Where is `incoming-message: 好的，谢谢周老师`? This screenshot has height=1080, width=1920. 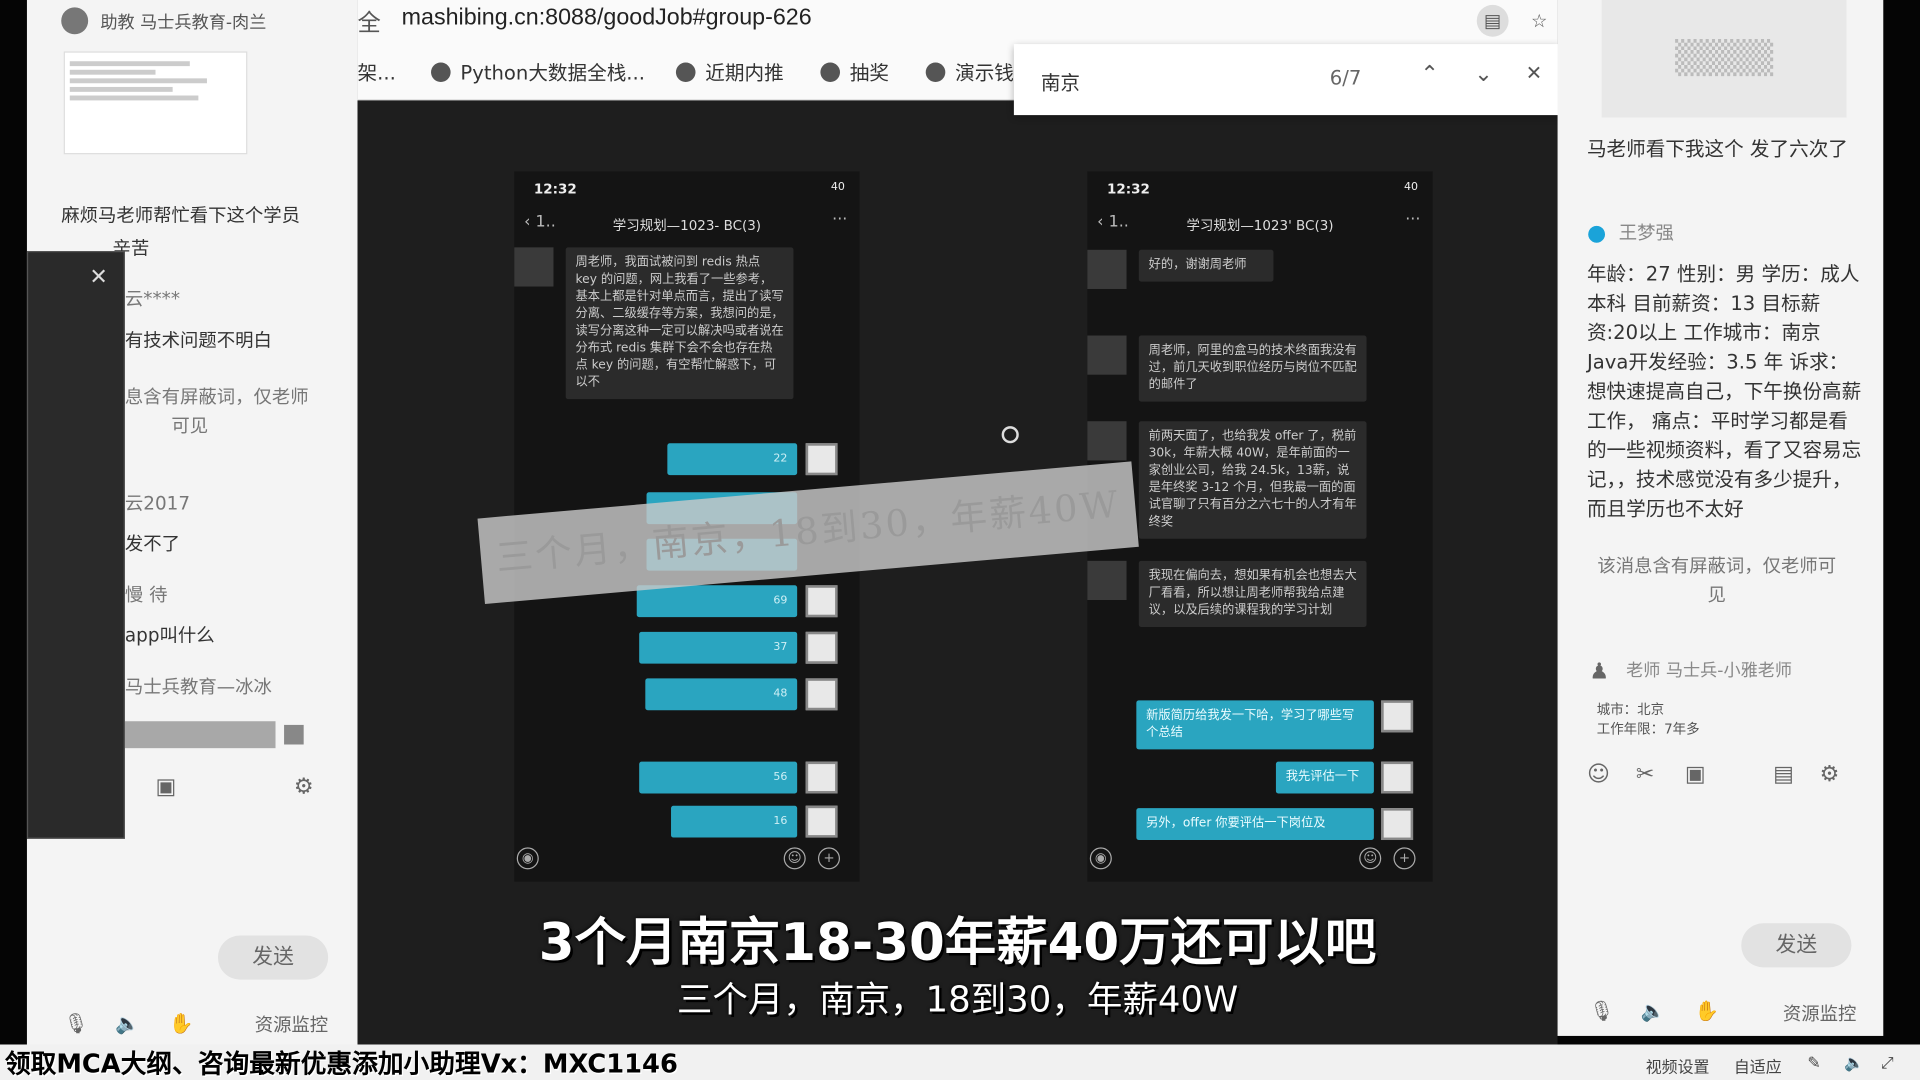
incoming-message: 好的，谢谢周老师 is located at coordinates (1206, 265).